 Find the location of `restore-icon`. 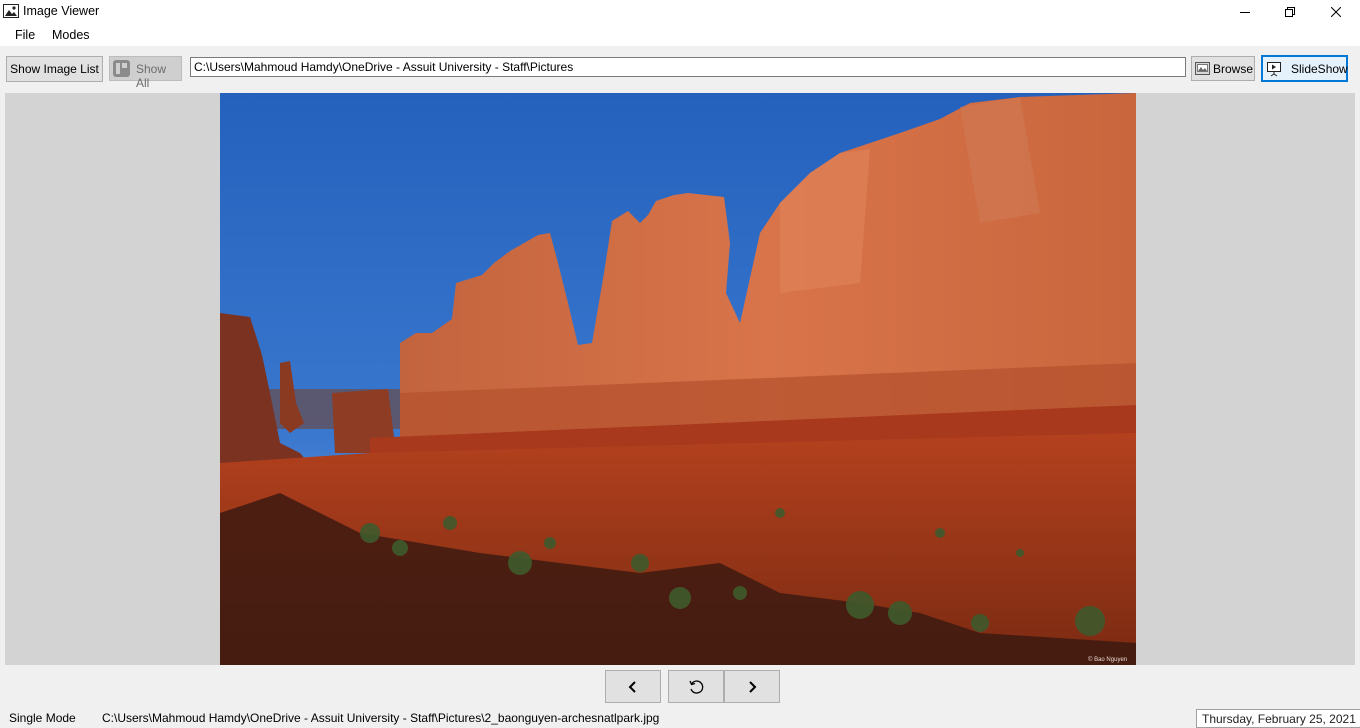

restore-icon is located at coordinates (1290, 12).